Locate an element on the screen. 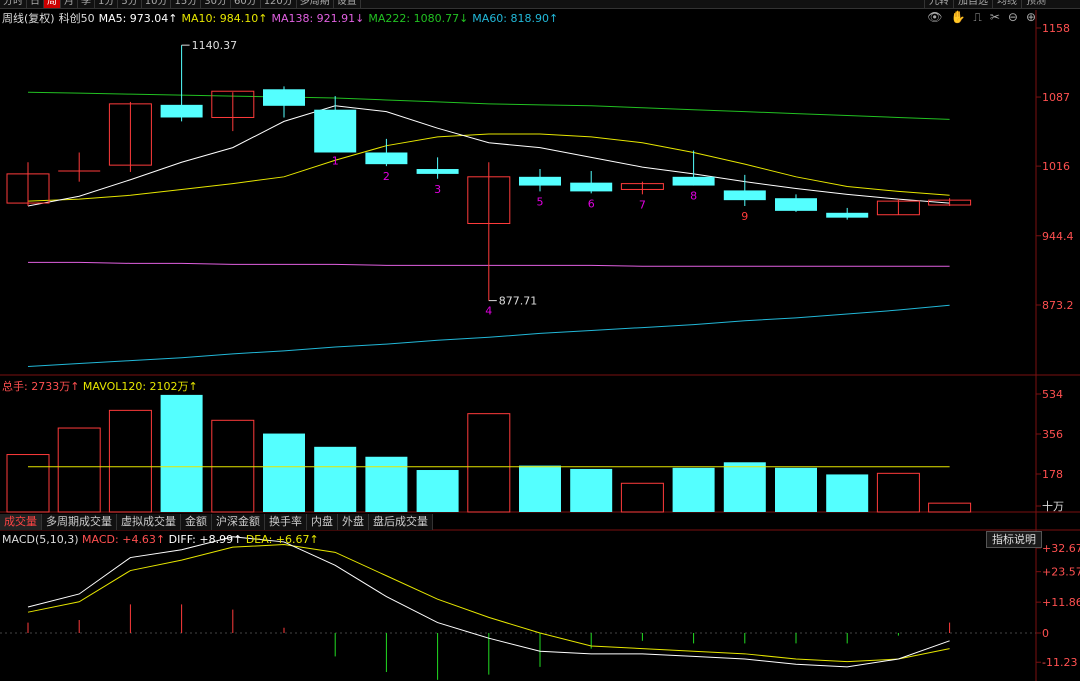  volume-total-label: 总手: 2733万↑ is located at coordinates (41, 386).